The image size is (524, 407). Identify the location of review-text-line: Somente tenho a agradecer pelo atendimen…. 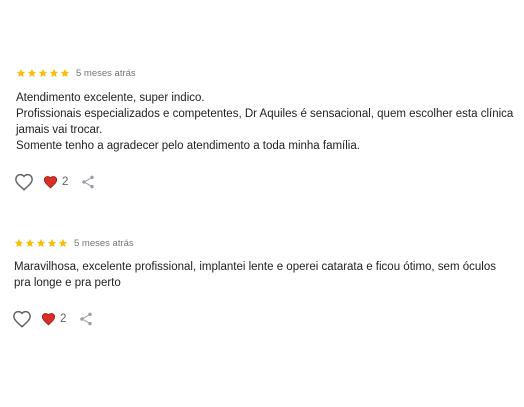
(188, 146).